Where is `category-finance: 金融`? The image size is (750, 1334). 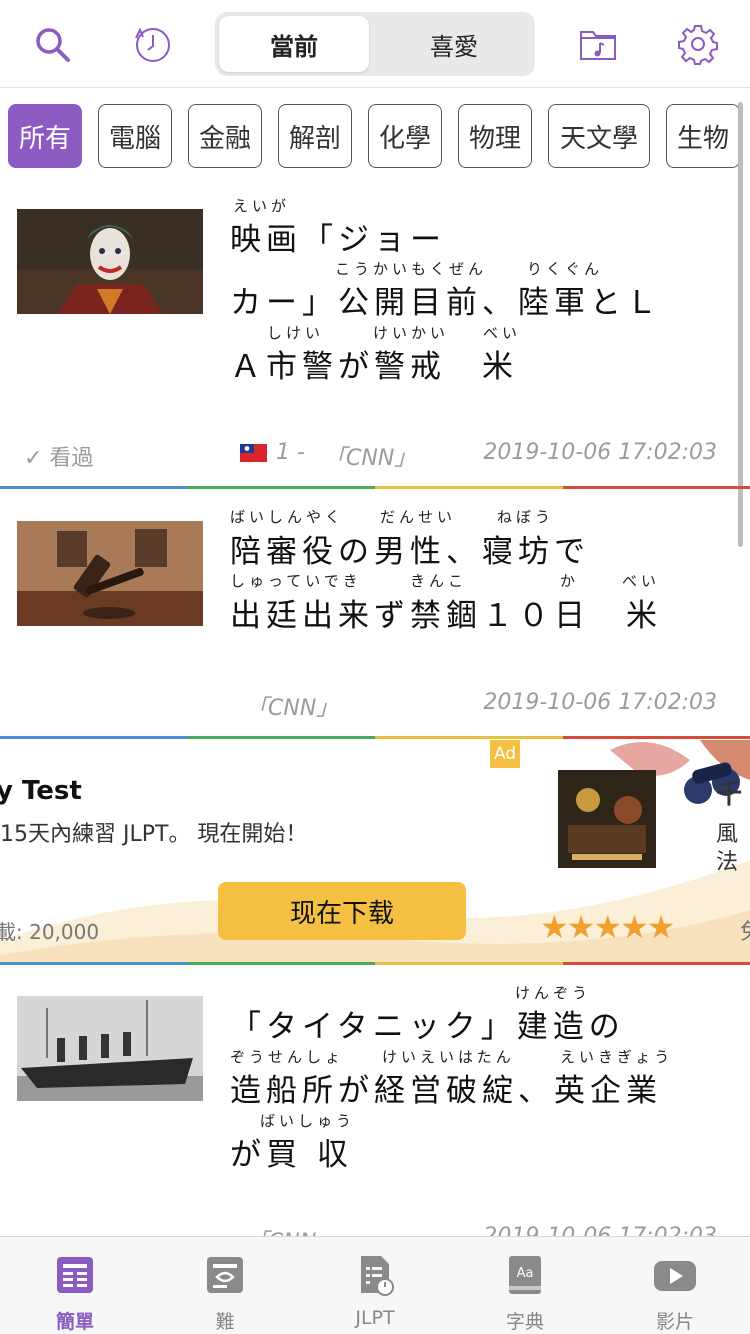 category-finance: 金融 is located at coordinates (225, 136).